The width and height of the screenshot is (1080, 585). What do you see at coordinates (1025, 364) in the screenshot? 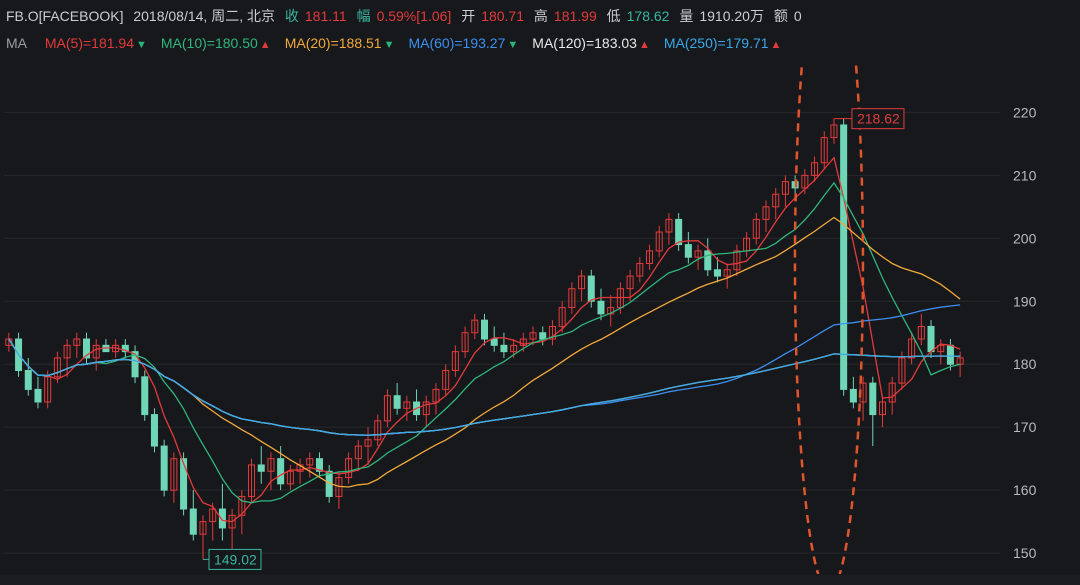
I see `y-tick-label: 180` at bounding box center [1025, 364].